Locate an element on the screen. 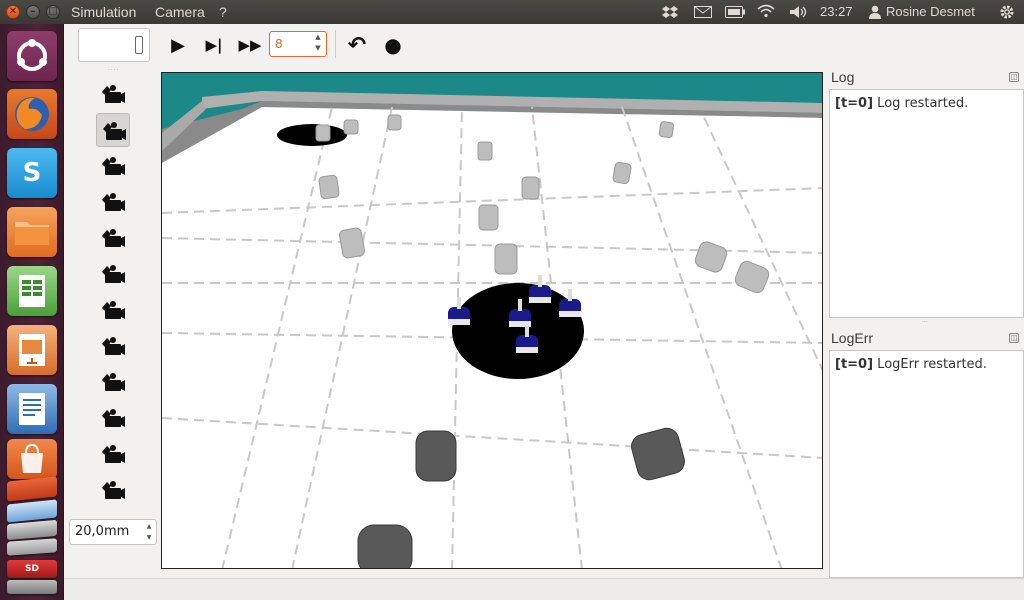 This screenshot has width=1024, height=600. menu-camera: Camera is located at coordinates (180, 12).